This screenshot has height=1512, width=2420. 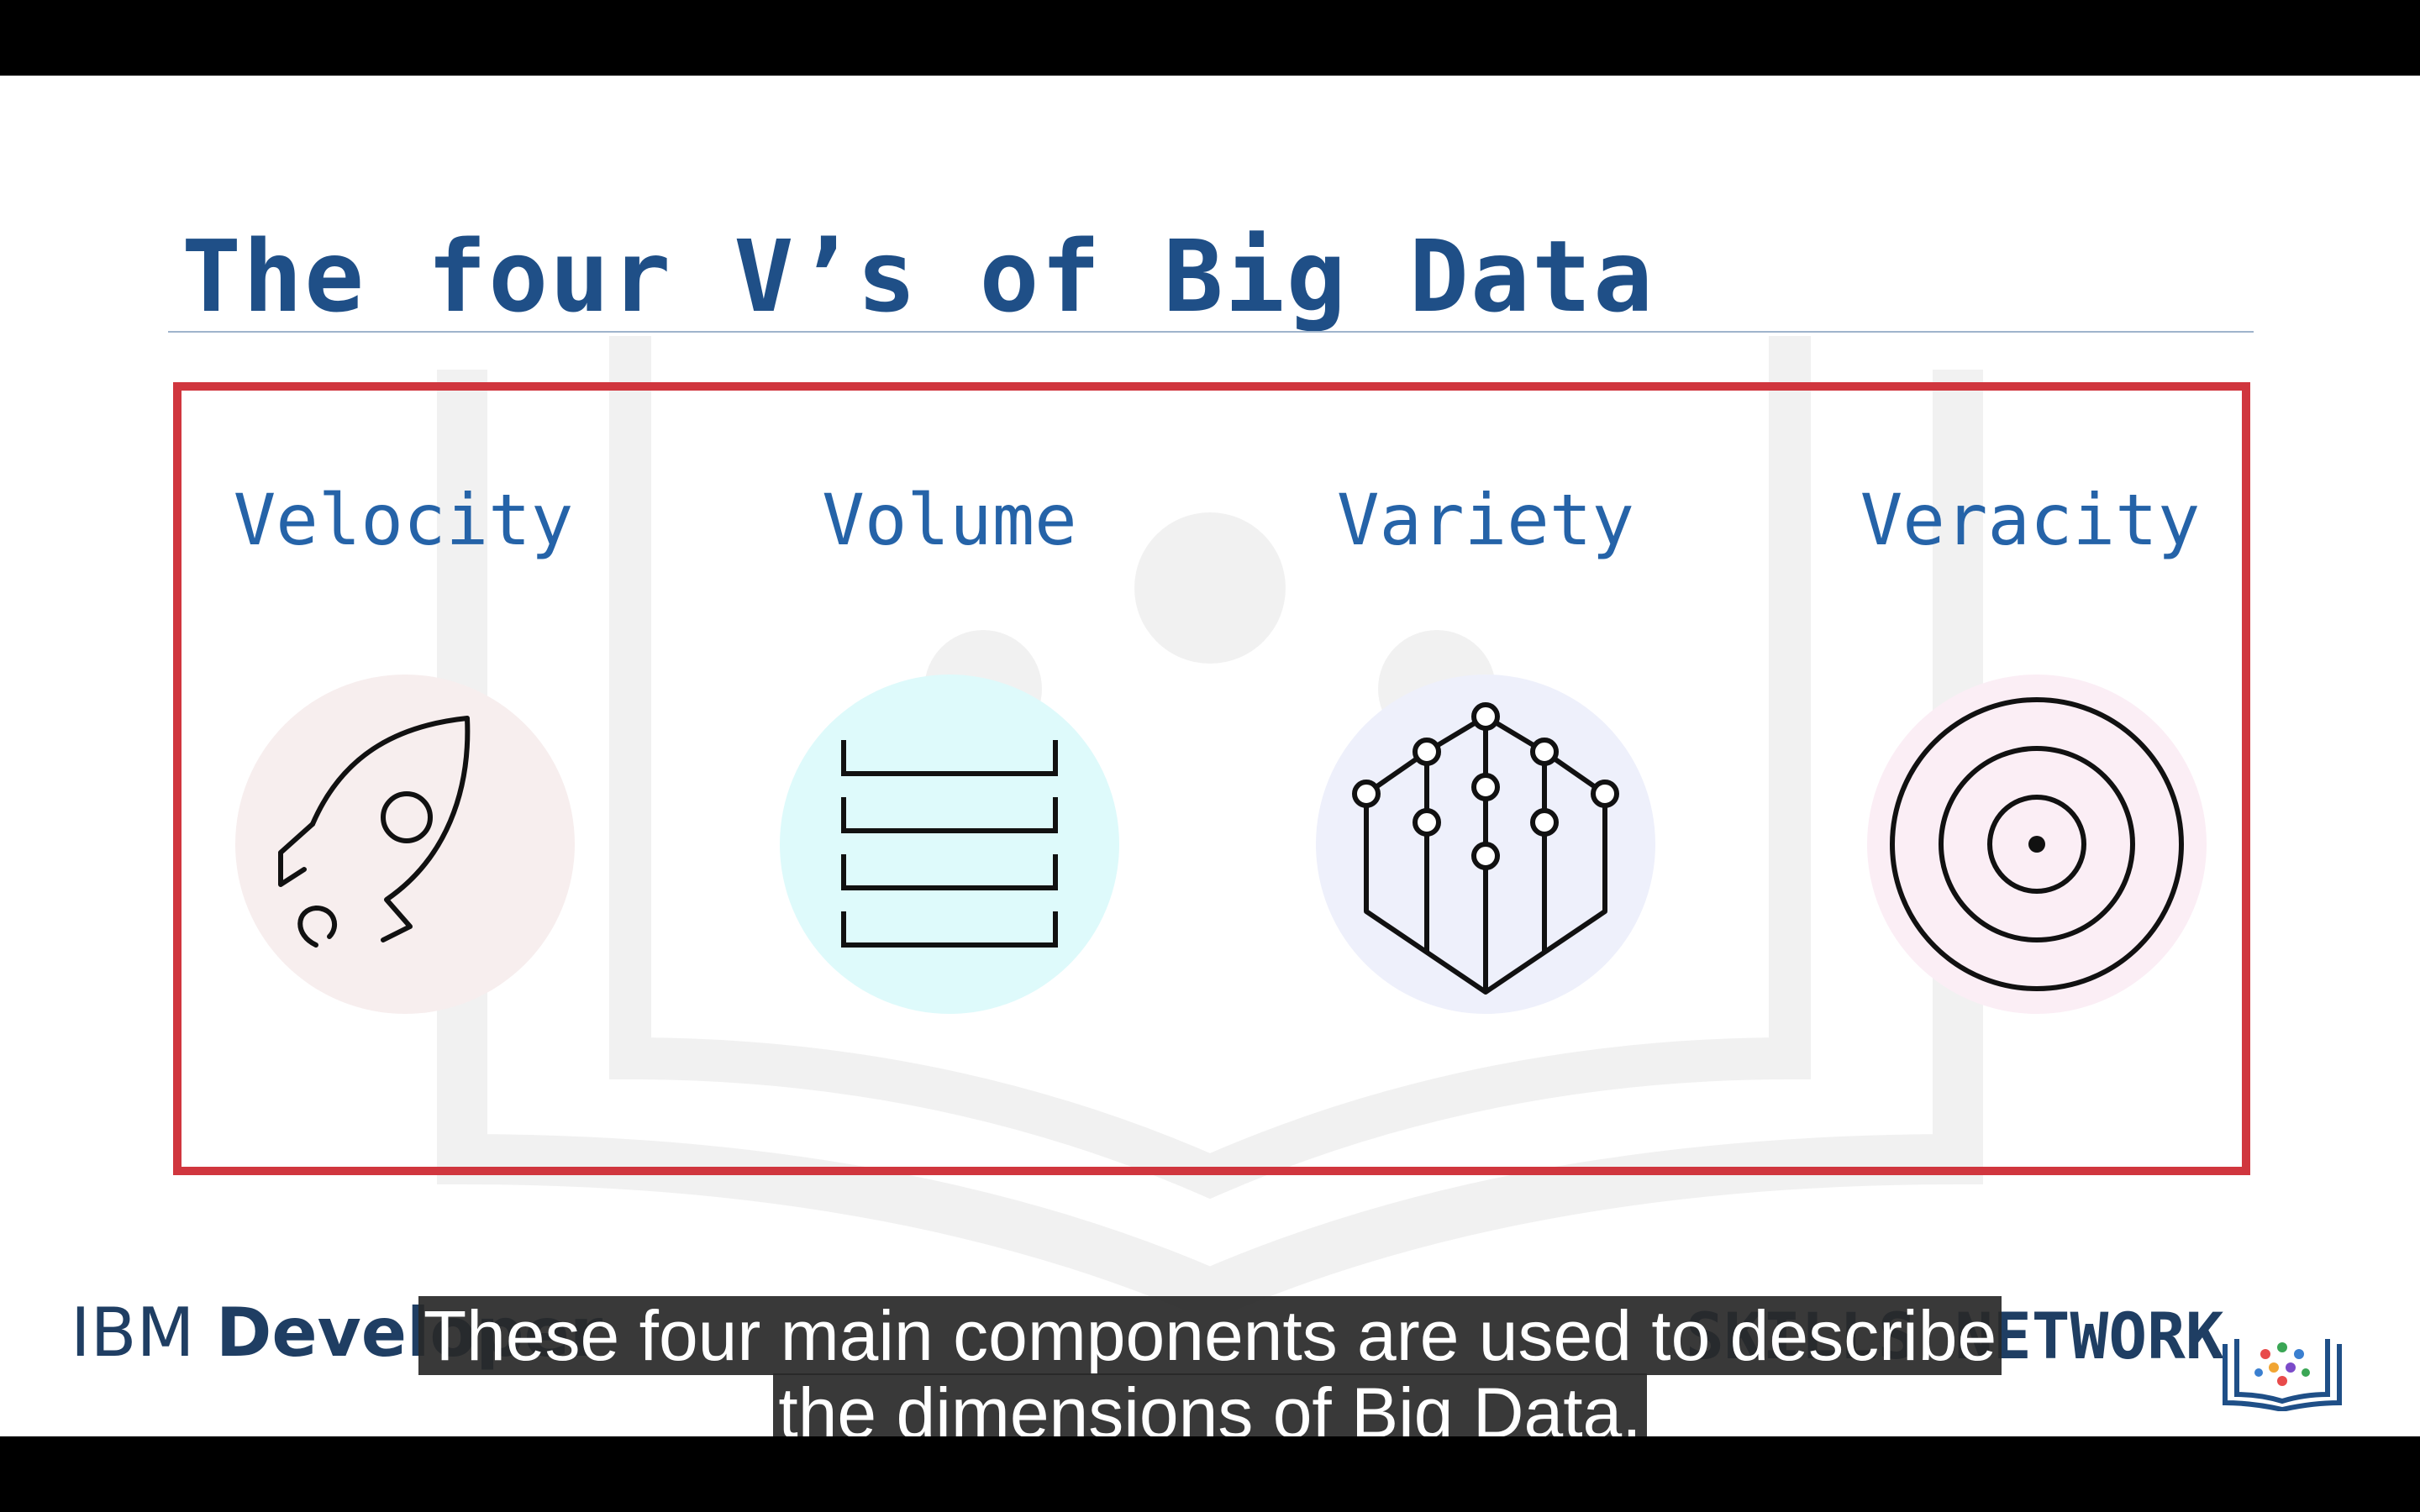 I want to click on variety-circle, so click(x=1485, y=844).